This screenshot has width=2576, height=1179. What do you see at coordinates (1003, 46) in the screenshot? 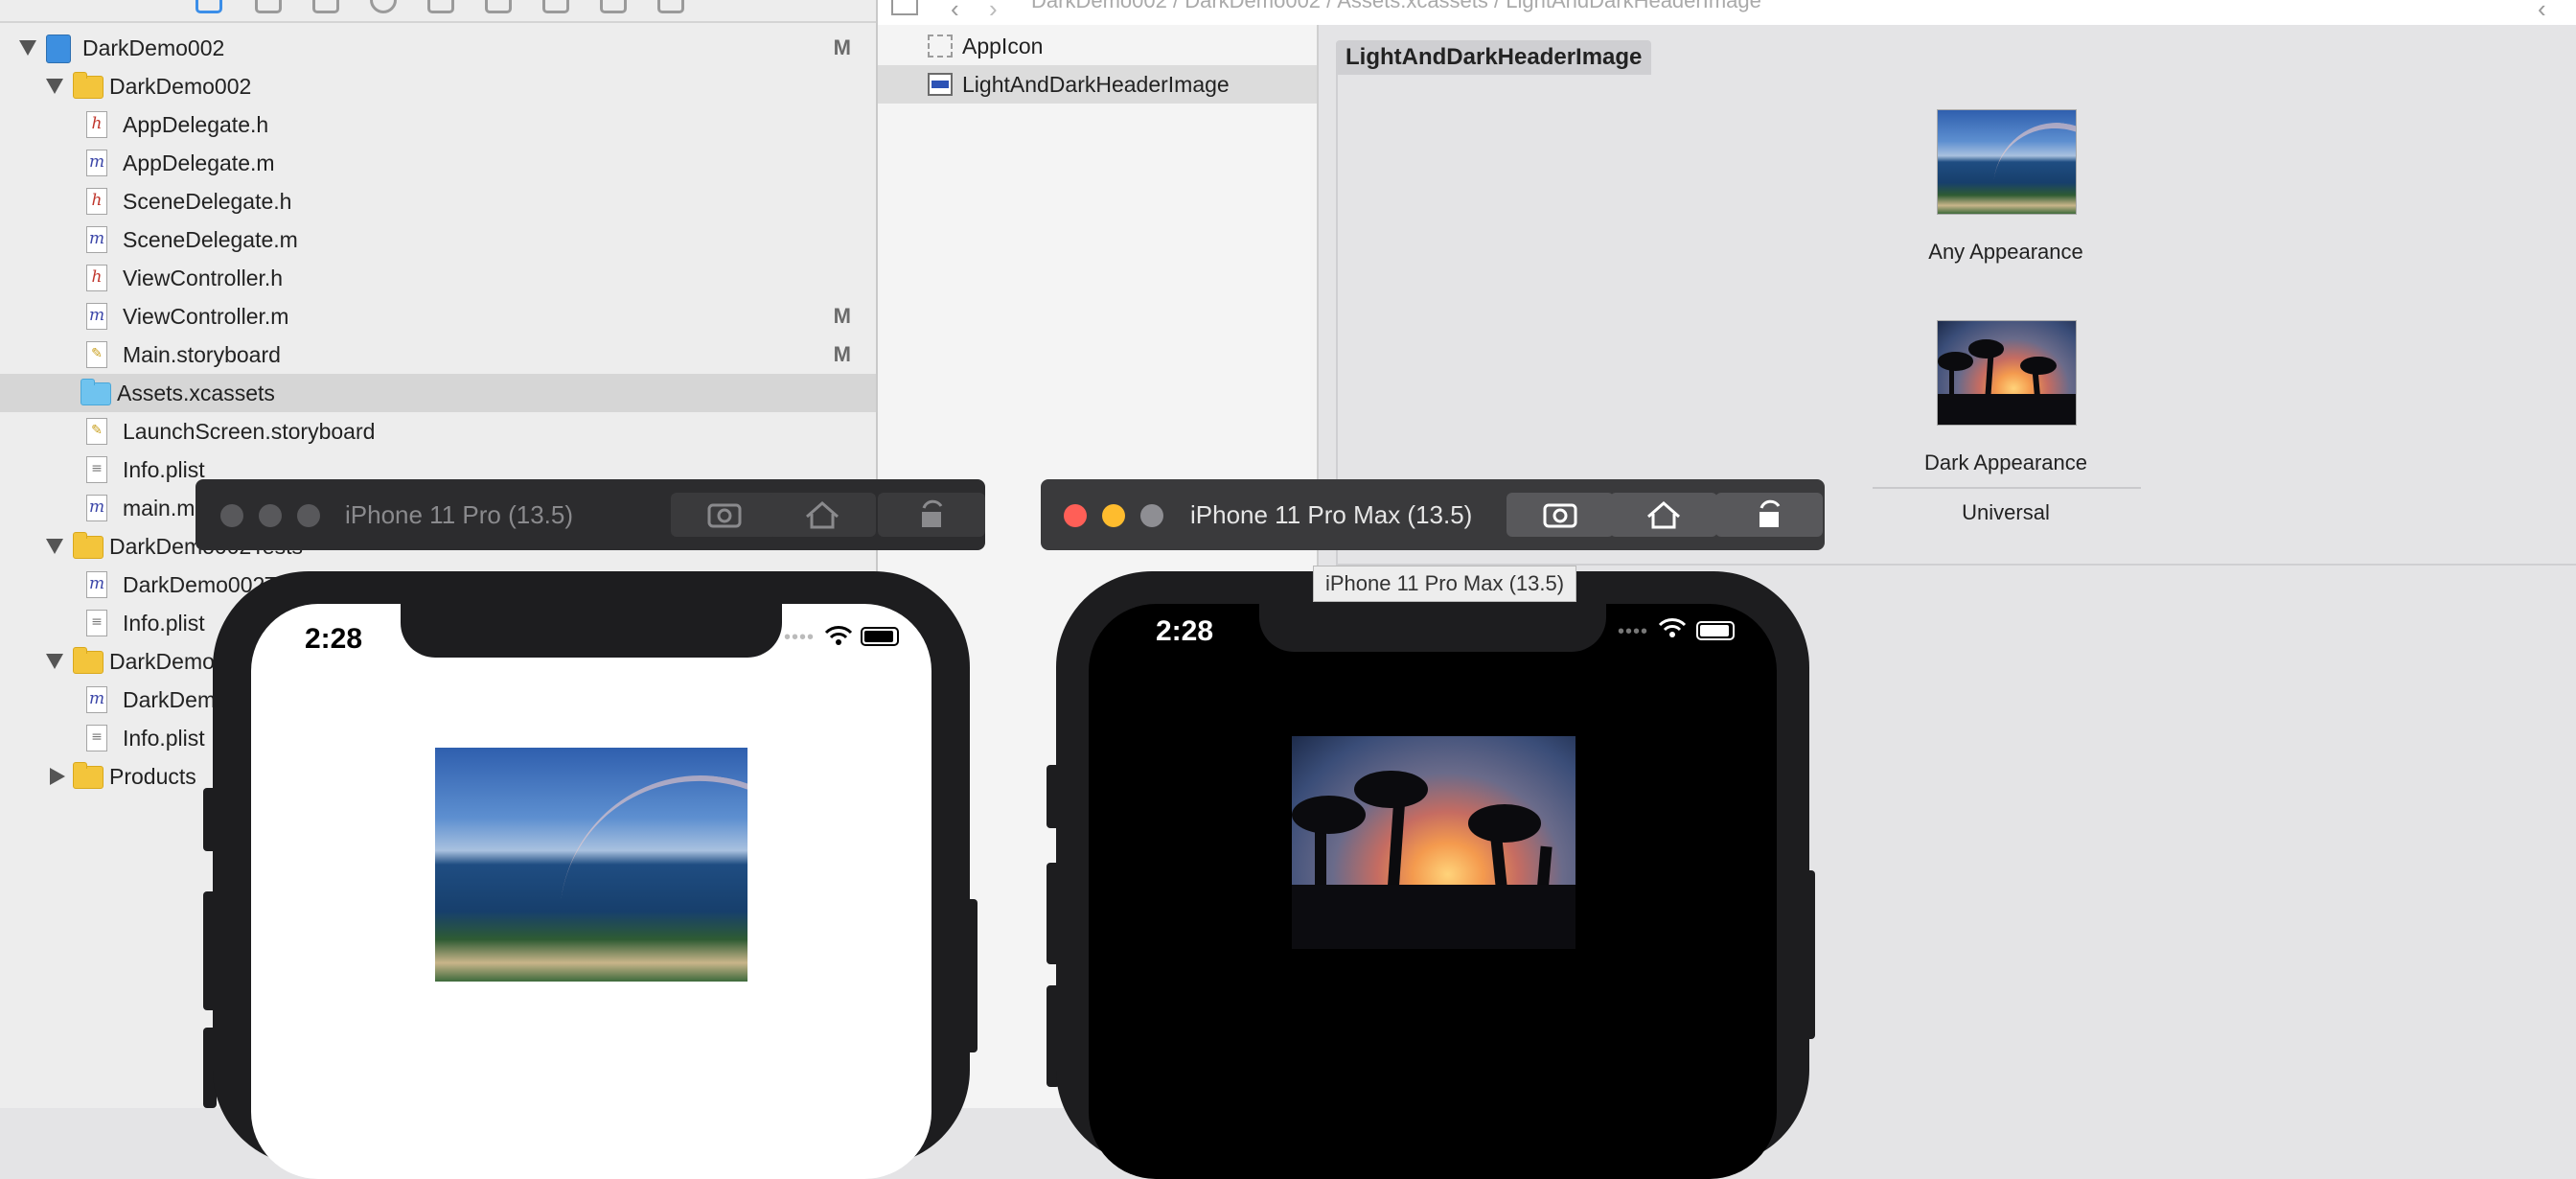
I see `asset-item-label: AppIcon` at bounding box center [1003, 46].